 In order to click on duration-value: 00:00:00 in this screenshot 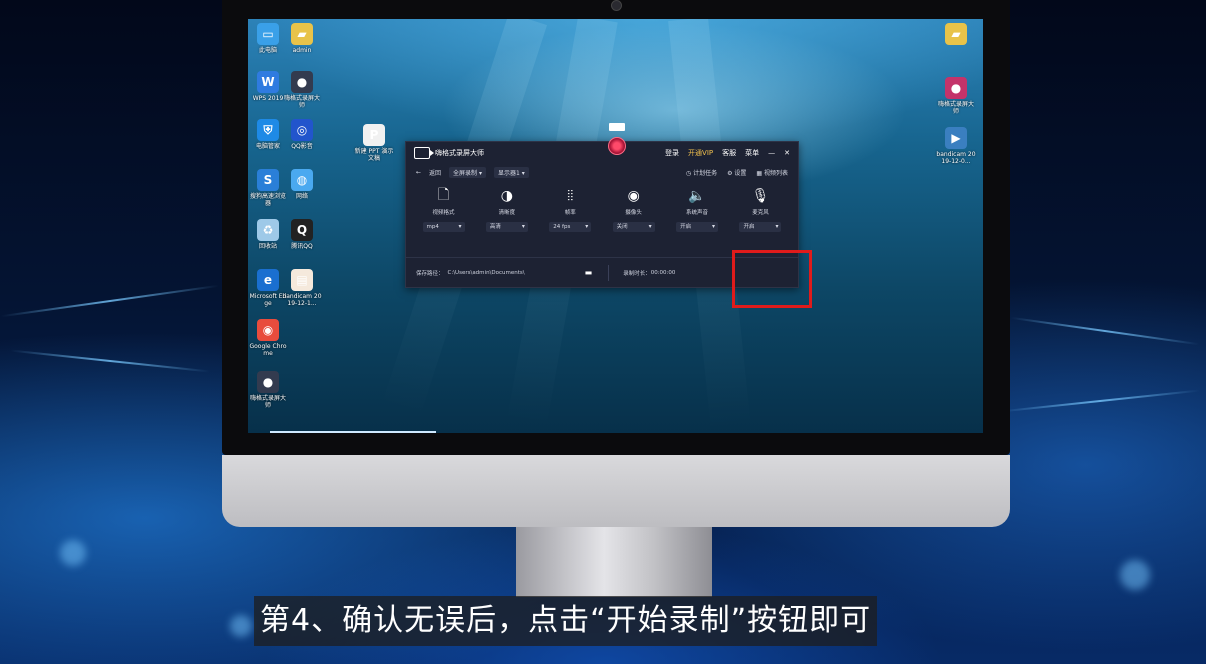, I will do `click(663, 272)`.